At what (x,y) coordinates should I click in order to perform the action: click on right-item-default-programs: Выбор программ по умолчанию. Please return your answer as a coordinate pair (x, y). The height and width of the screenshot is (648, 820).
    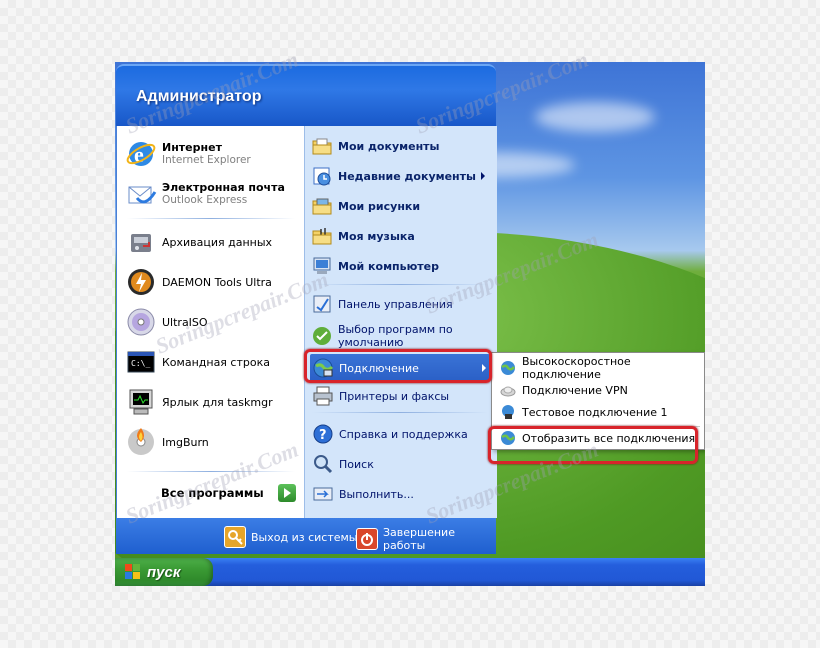
    Looking at the image, I should click on (382, 336).